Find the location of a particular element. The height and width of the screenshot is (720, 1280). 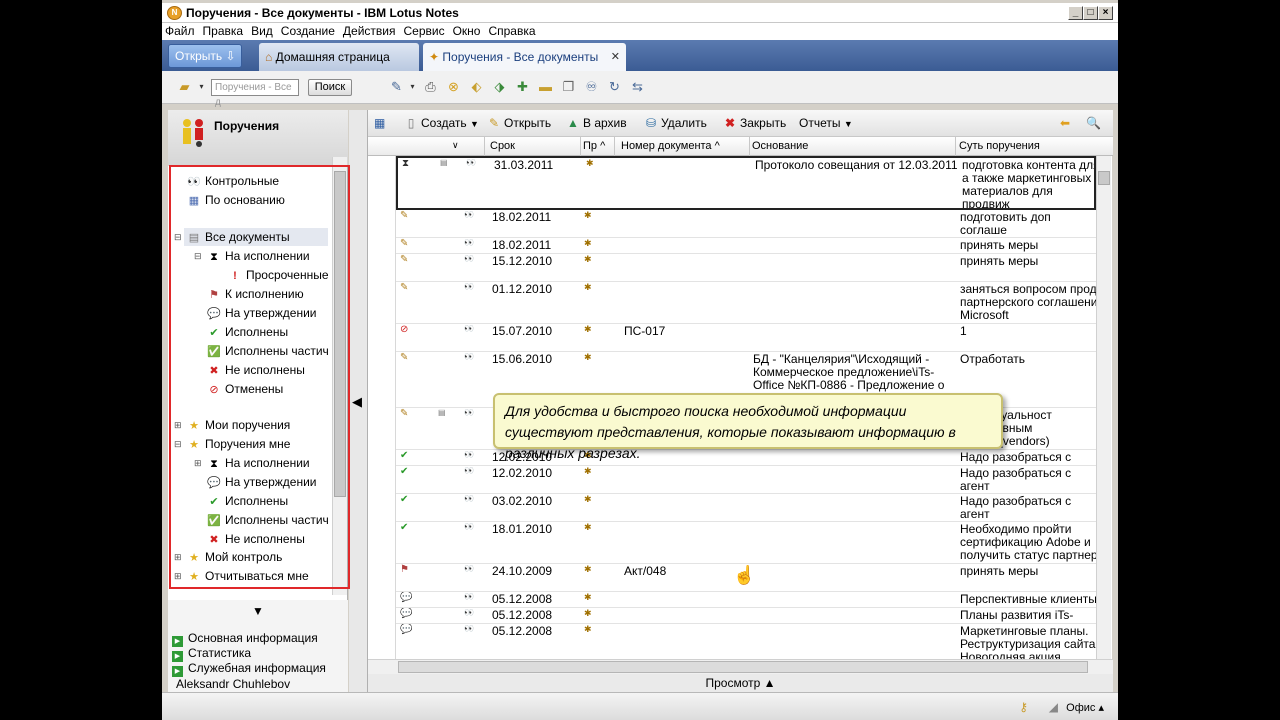

new-dropdown-icon: ▾ is located at coordinates (412, 87).